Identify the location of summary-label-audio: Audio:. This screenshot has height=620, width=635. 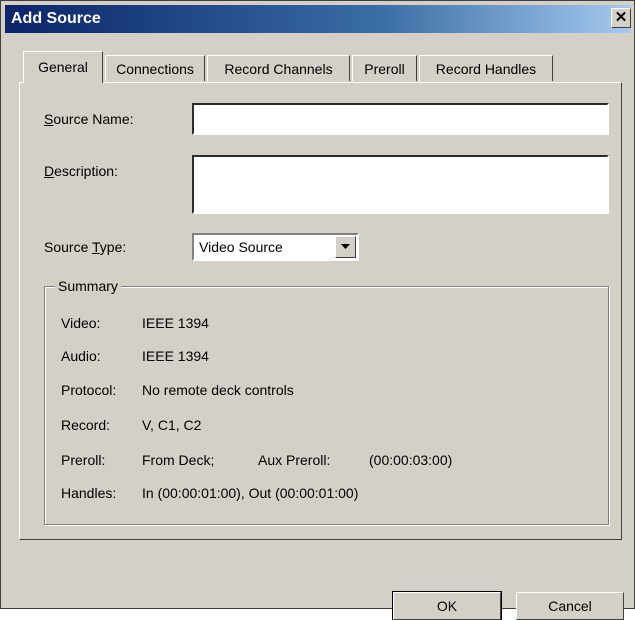
(81, 356).